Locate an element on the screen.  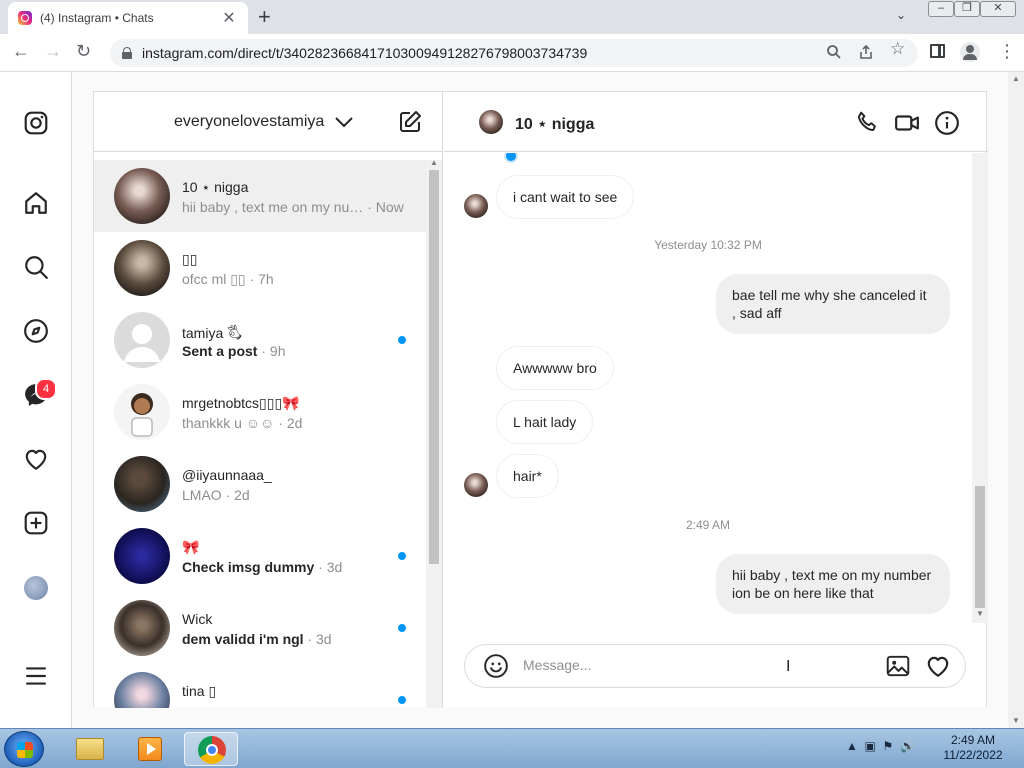
reload-icon: ↻ is located at coordinates (83, 51).